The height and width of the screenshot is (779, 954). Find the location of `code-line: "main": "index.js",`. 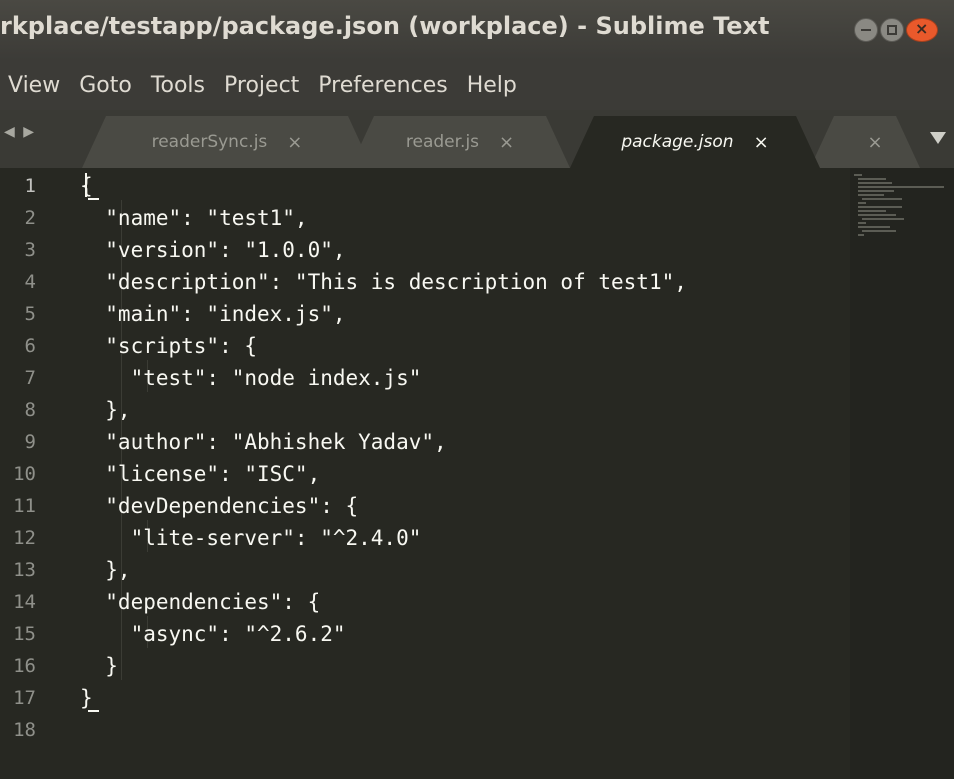

code-line: "main": "index.js", is located at coordinates (213, 314).